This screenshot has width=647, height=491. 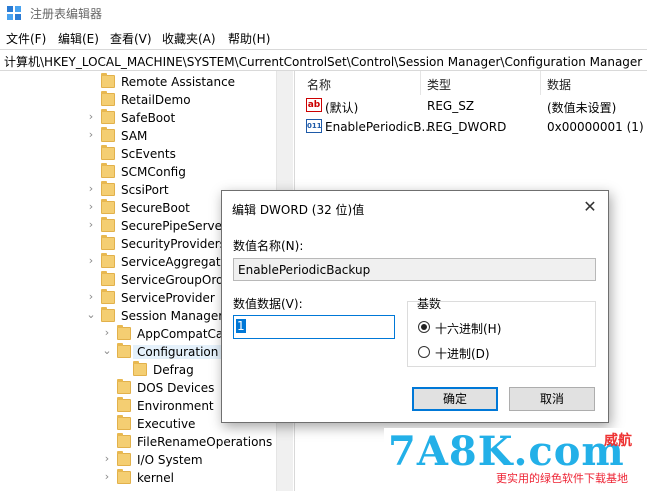 I want to click on value-name: (默认), so click(x=342, y=108).